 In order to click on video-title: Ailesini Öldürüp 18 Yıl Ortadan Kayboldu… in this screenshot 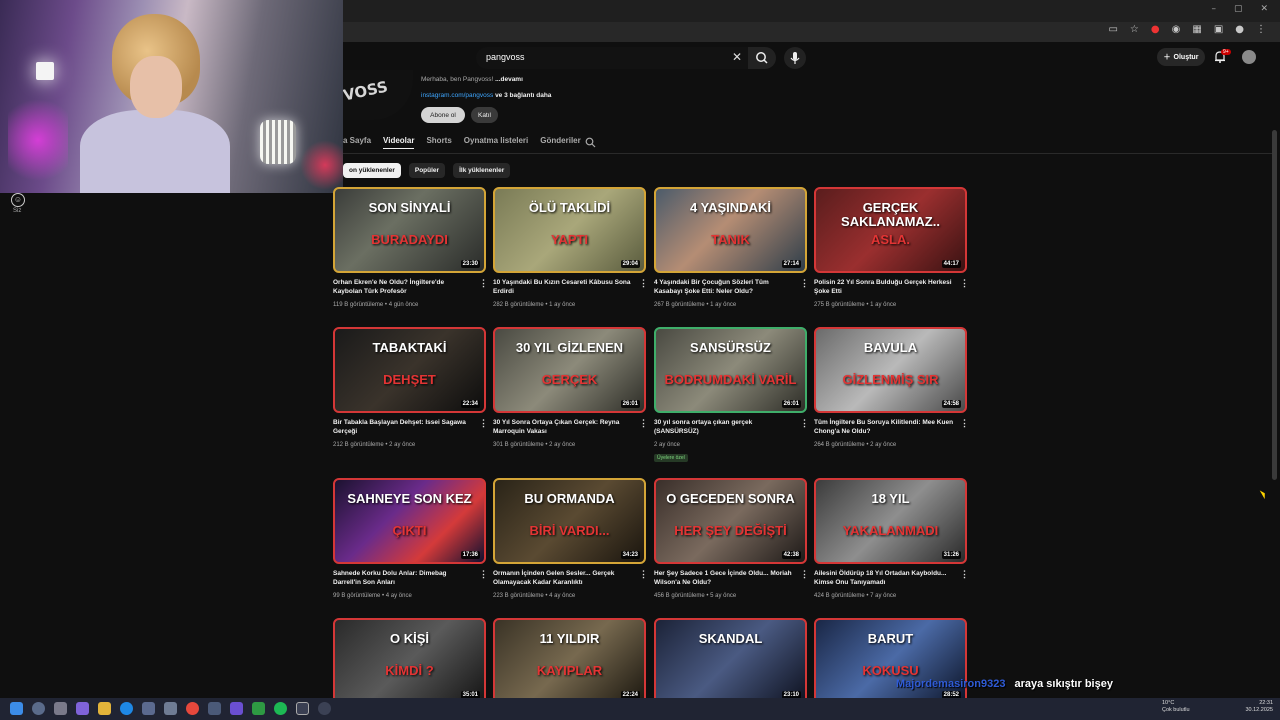, I will do `click(884, 578)`.